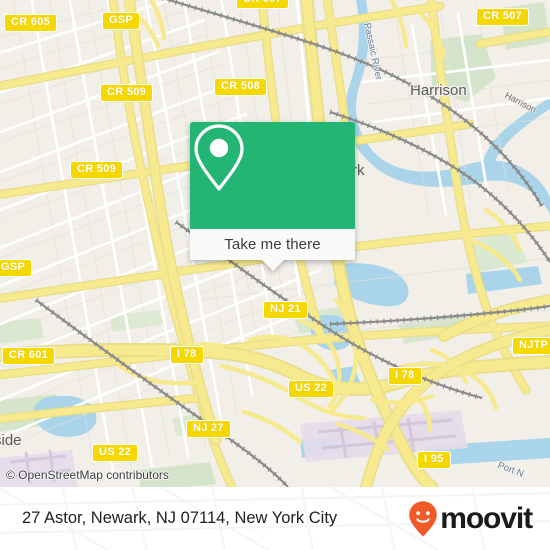 The height and width of the screenshot is (550, 550). I want to click on place-label-hillside: side, so click(11, 440).